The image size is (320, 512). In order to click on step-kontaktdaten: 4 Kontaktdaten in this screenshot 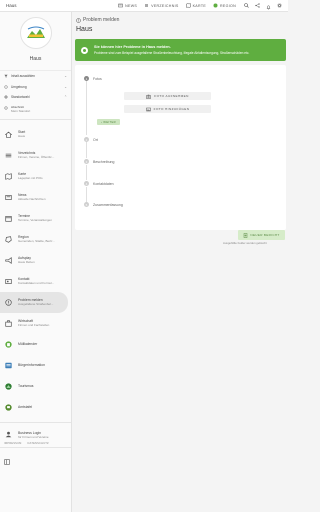, I will do `click(99, 183)`.